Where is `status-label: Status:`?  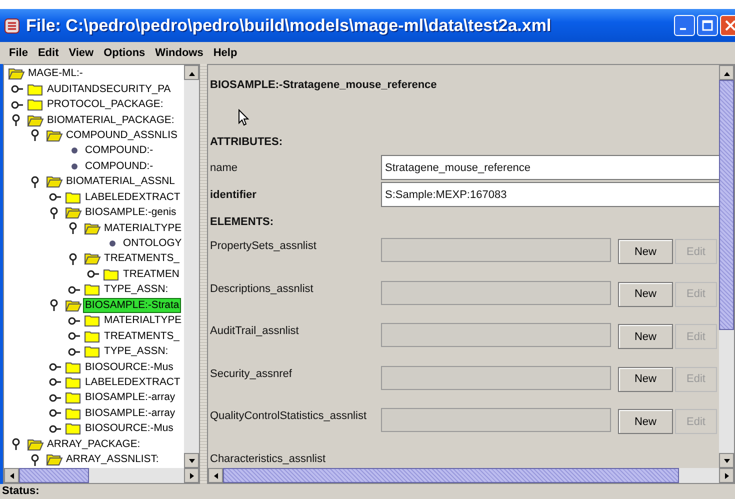
status-label: Status: is located at coordinates (367, 491).